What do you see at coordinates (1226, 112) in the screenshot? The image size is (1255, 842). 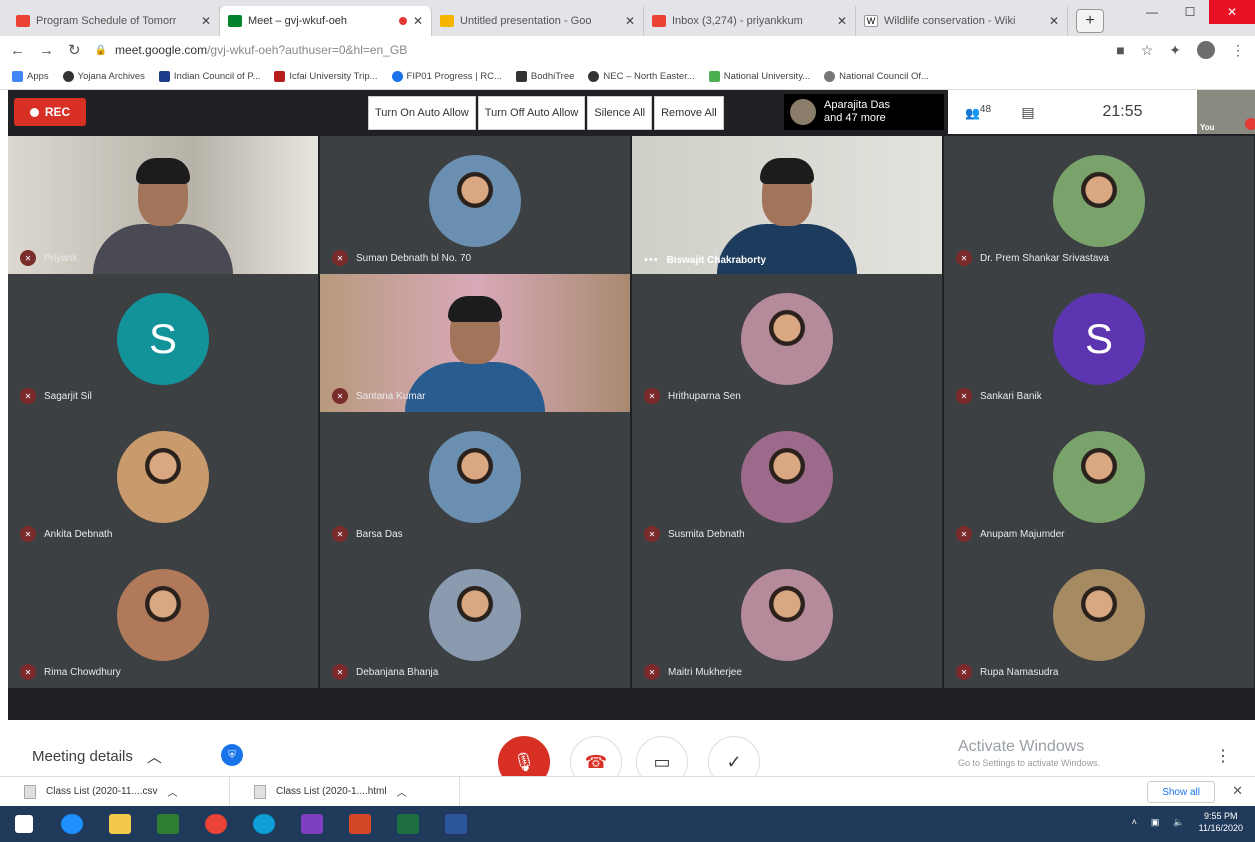 I see `self-view-thumbnail: You` at bounding box center [1226, 112].